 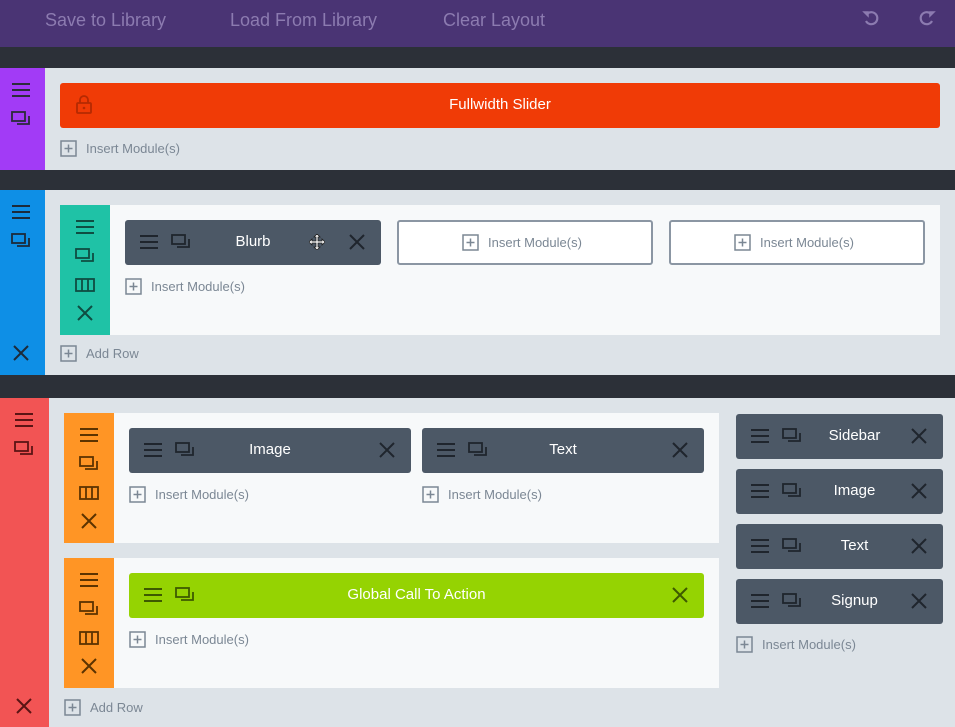 I want to click on module-label: Fullwidth Slider, so click(x=500, y=104).